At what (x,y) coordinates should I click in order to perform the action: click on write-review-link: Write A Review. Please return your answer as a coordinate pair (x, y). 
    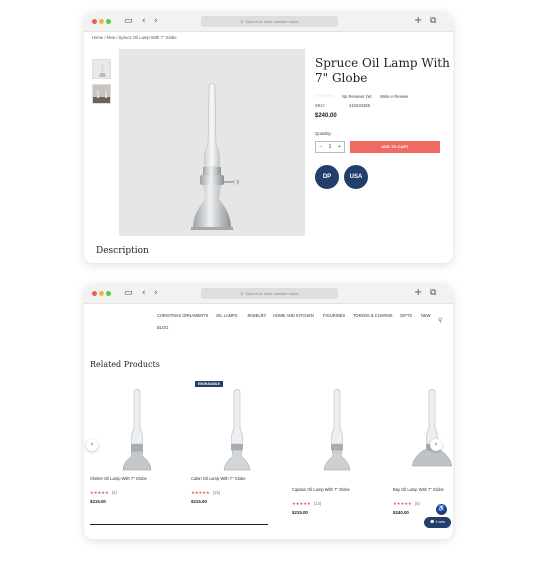
    Looking at the image, I should click on (394, 96).